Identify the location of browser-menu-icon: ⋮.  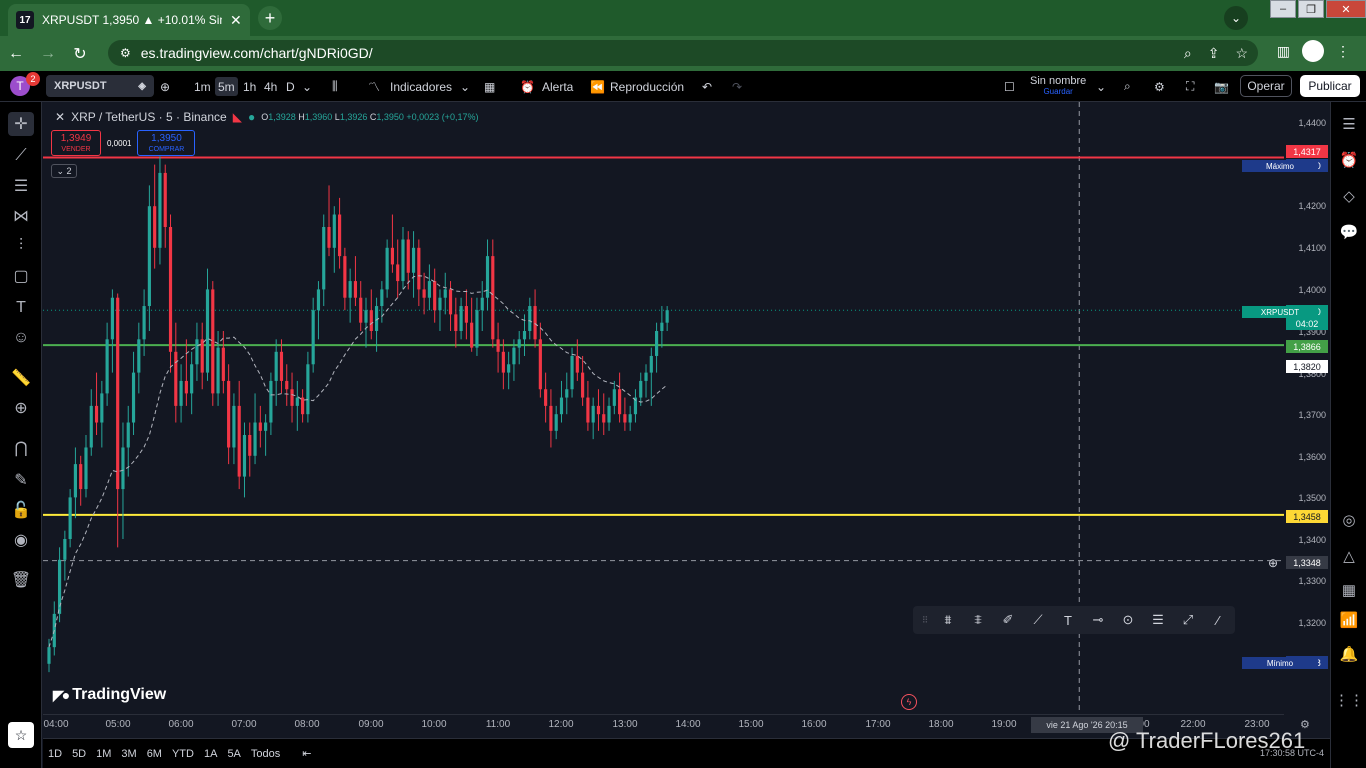
(1343, 51).